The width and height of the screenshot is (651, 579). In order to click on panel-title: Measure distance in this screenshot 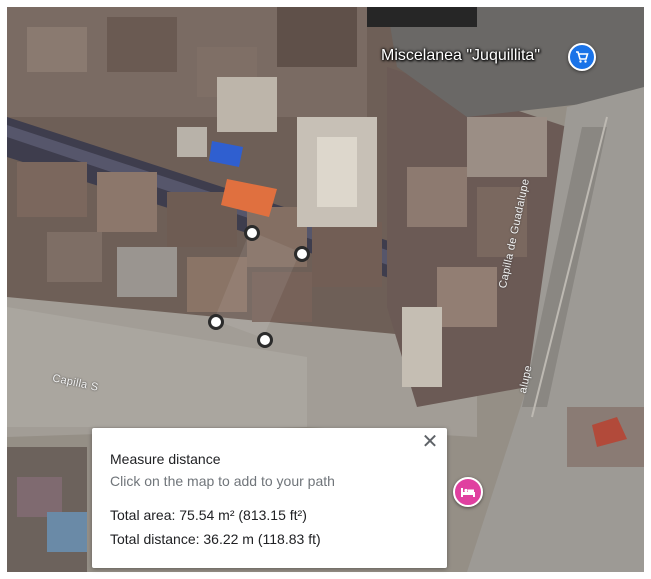, I will do `click(165, 459)`.